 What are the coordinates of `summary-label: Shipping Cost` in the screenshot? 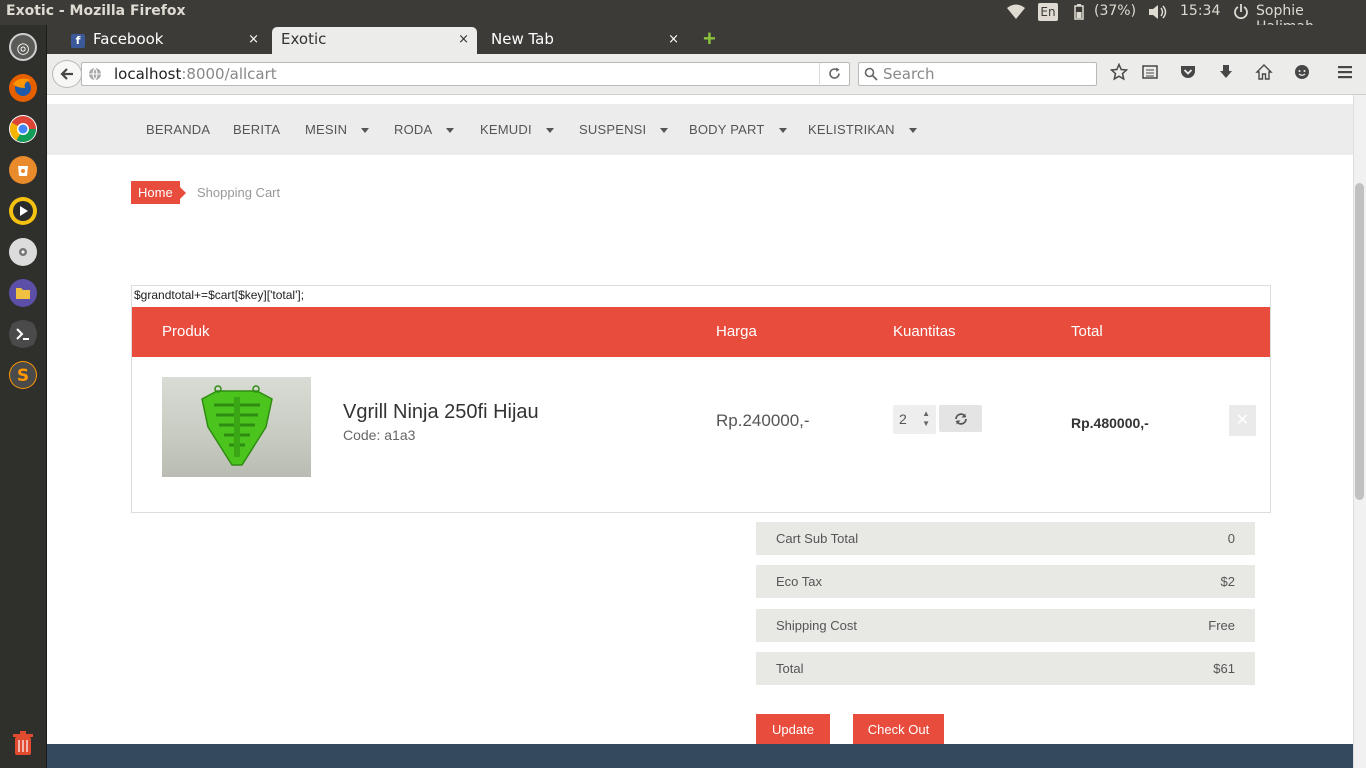 It's located at (816, 625).